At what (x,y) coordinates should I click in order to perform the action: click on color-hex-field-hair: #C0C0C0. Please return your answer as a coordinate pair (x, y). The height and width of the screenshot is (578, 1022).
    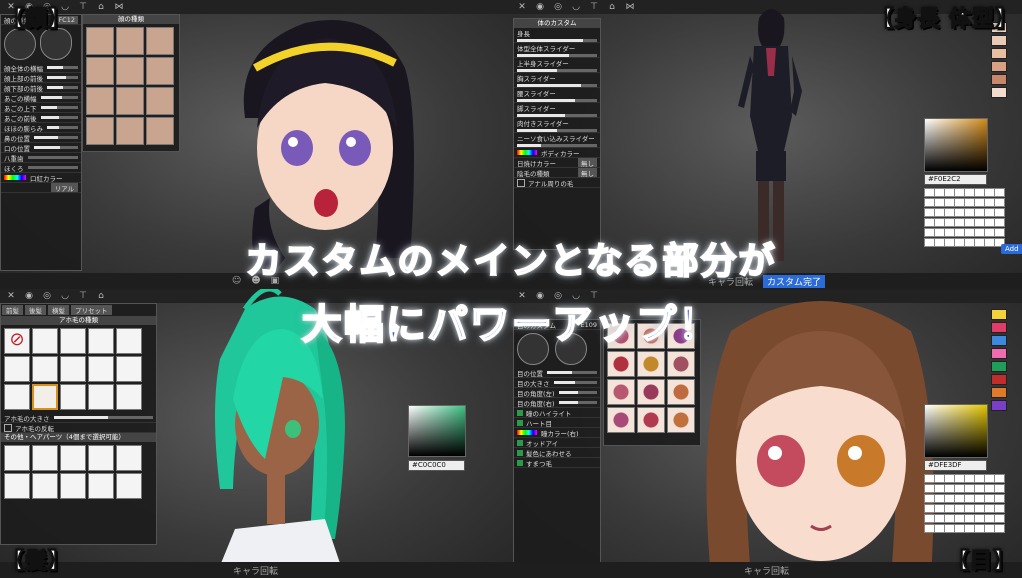
    Looking at the image, I should click on (436, 465).